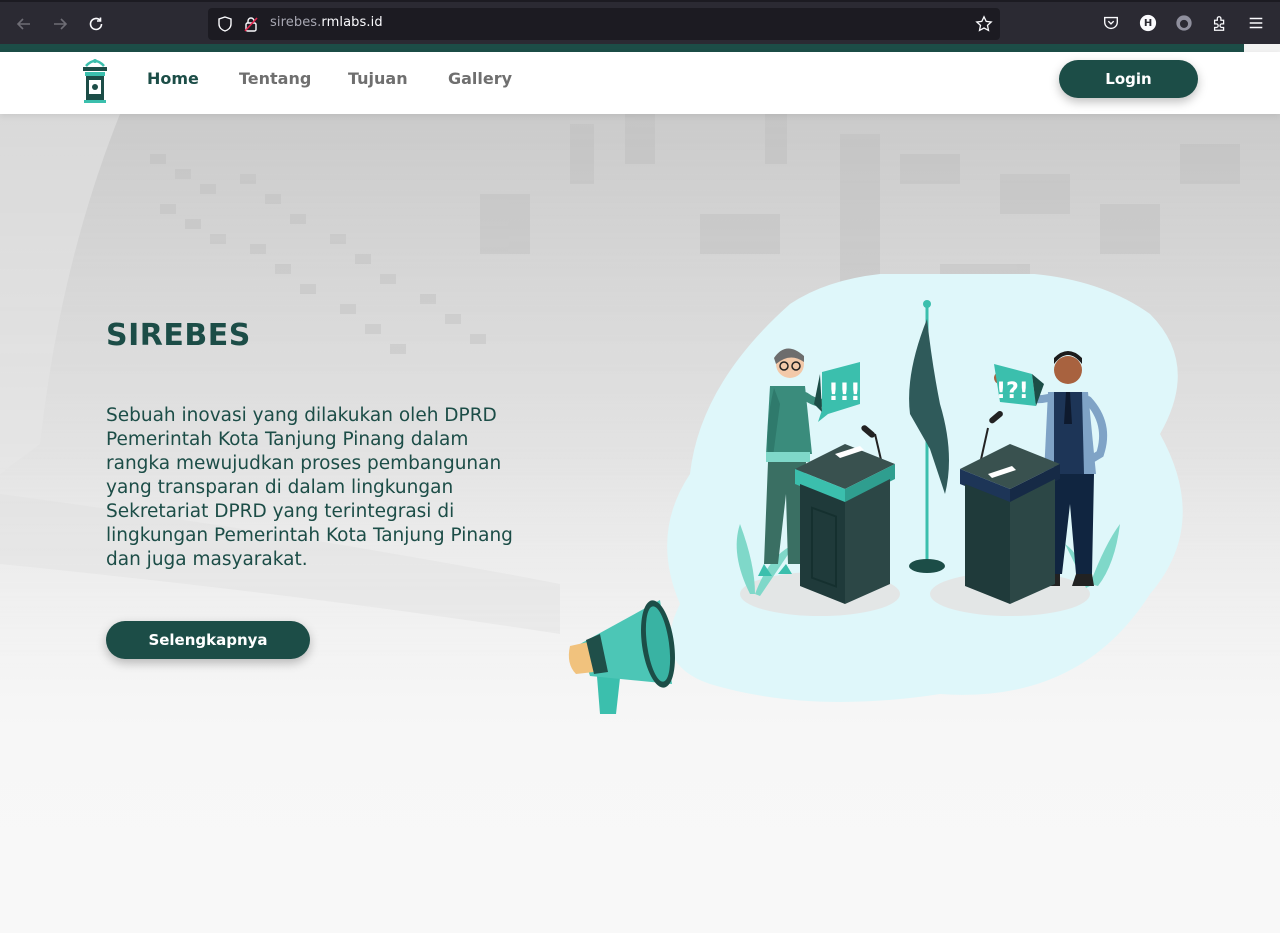  What do you see at coordinates (640, 83) in the screenshot?
I see `site-navbar: Home Tentang Tujuan Gallery Login` at bounding box center [640, 83].